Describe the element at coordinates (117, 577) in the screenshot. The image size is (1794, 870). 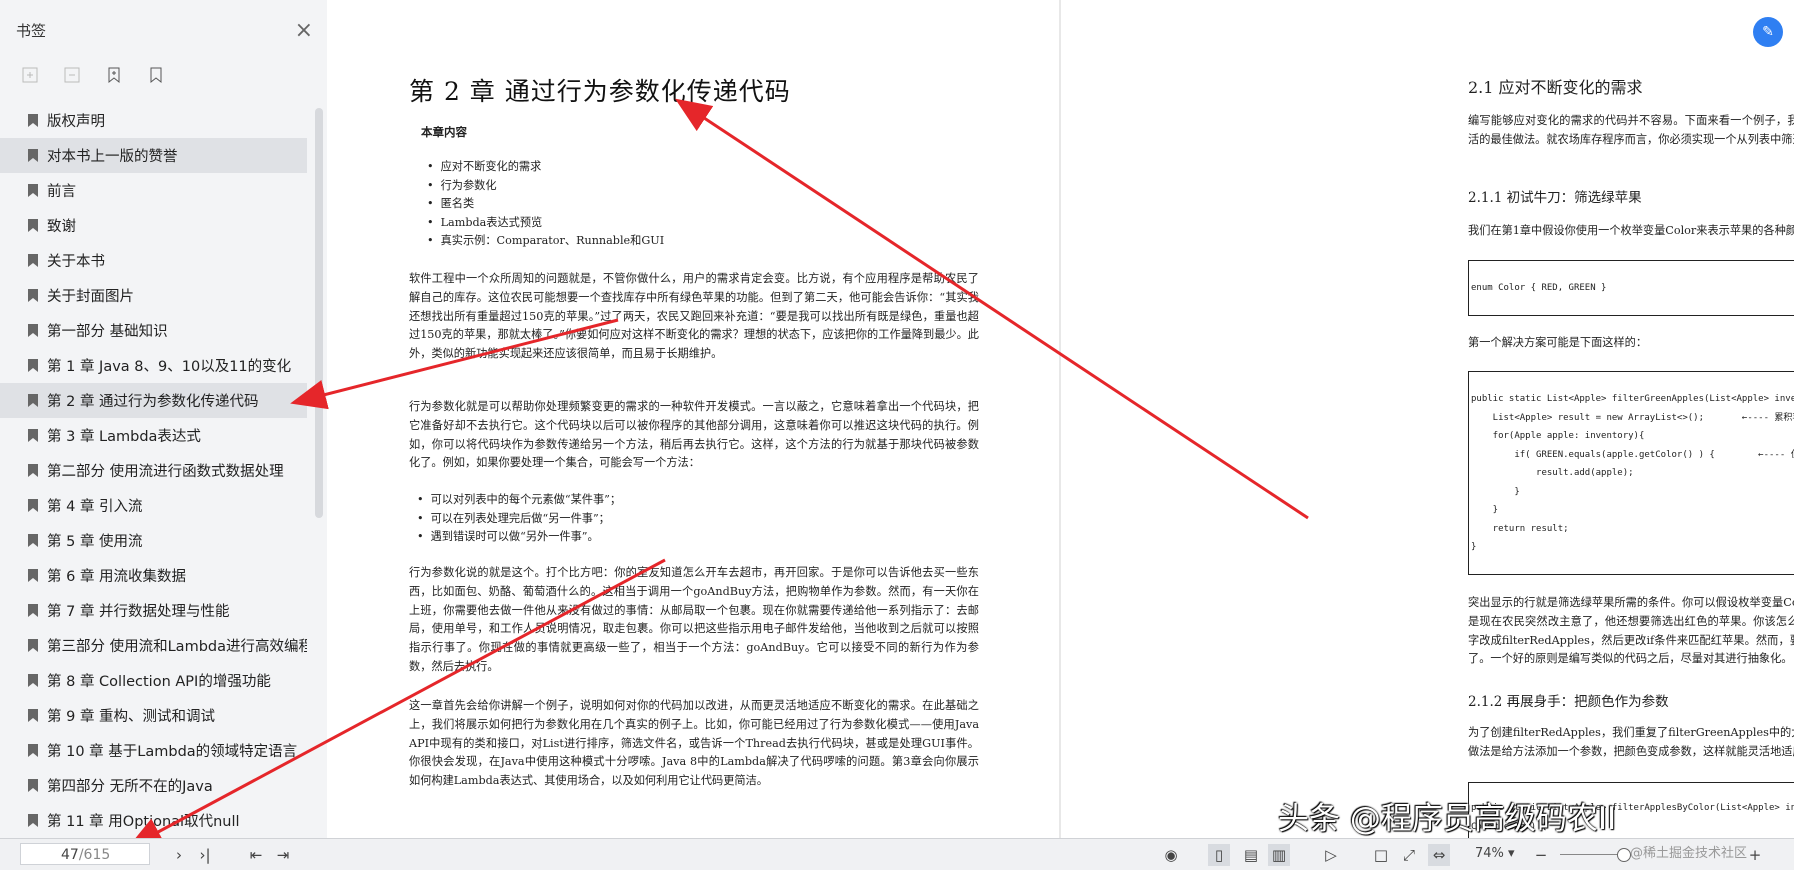
I see `bookmark-label: 第 6 章 用流收集数据` at that location.